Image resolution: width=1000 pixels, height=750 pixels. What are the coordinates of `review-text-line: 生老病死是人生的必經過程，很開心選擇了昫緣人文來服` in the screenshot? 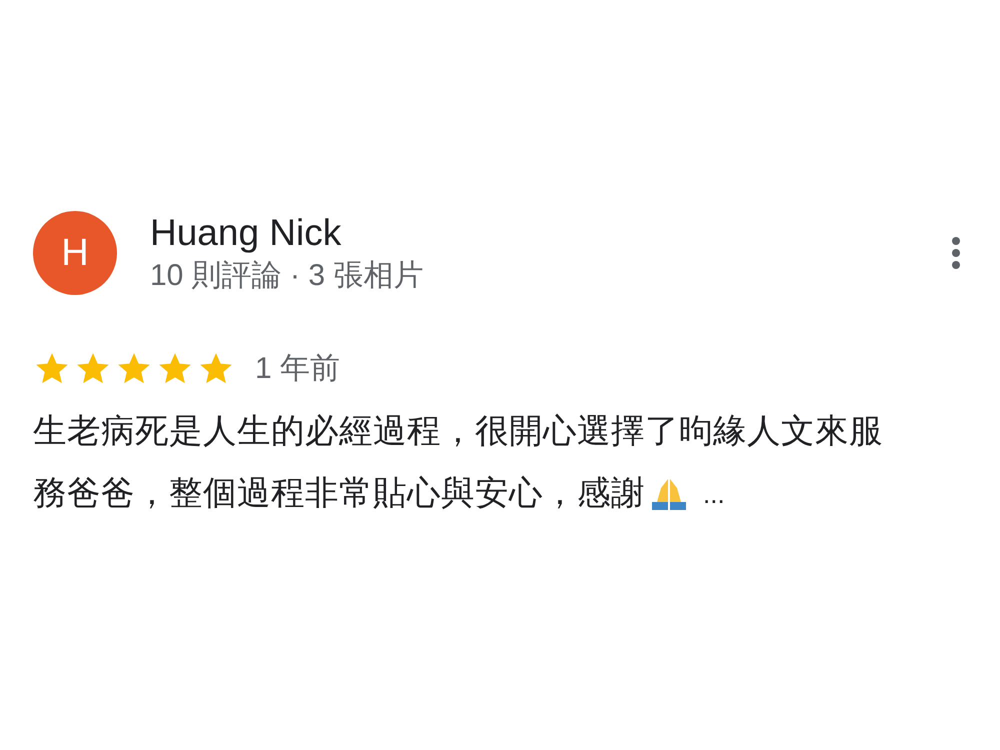 It's located at (458, 432).